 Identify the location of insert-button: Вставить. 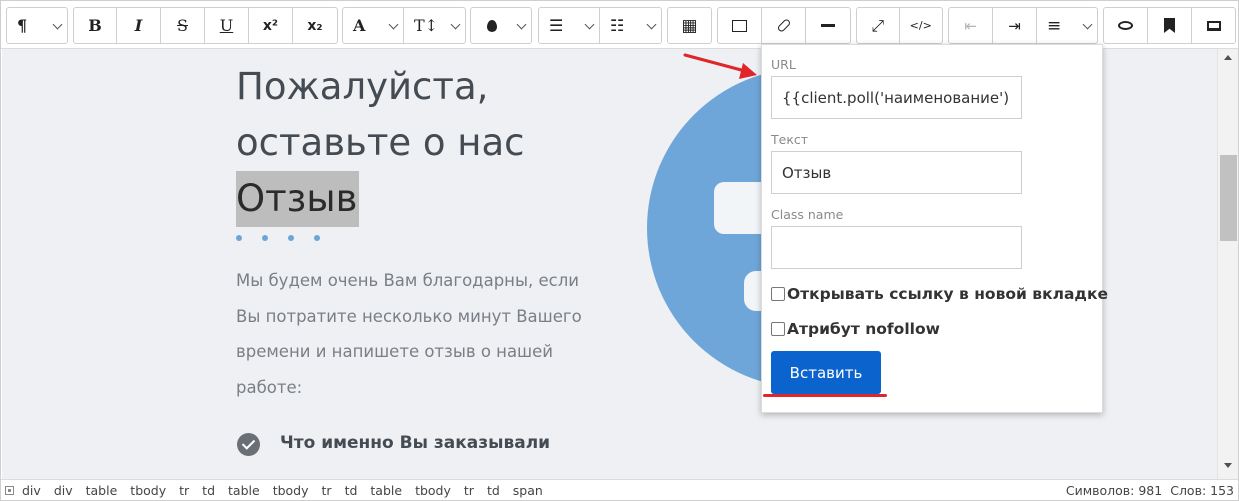
(826, 372).